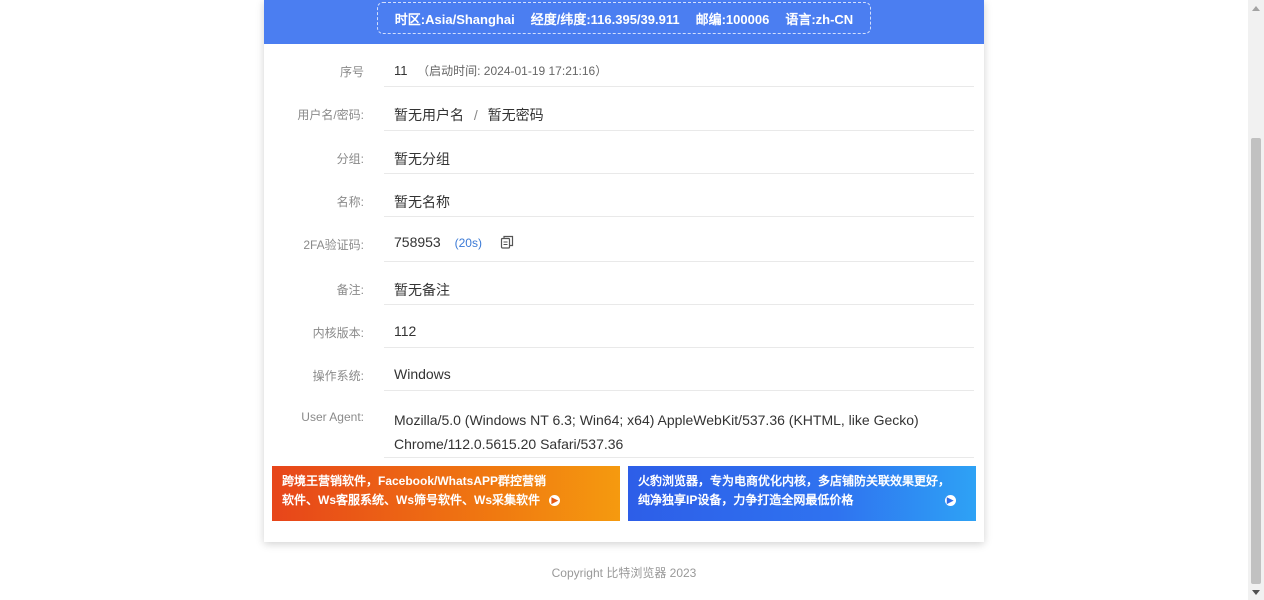 The height and width of the screenshot is (600, 1264). What do you see at coordinates (624, 152) in the screenshot?
I see `row-group: 分组: 暂无分组` at bounding box center [624, 152].